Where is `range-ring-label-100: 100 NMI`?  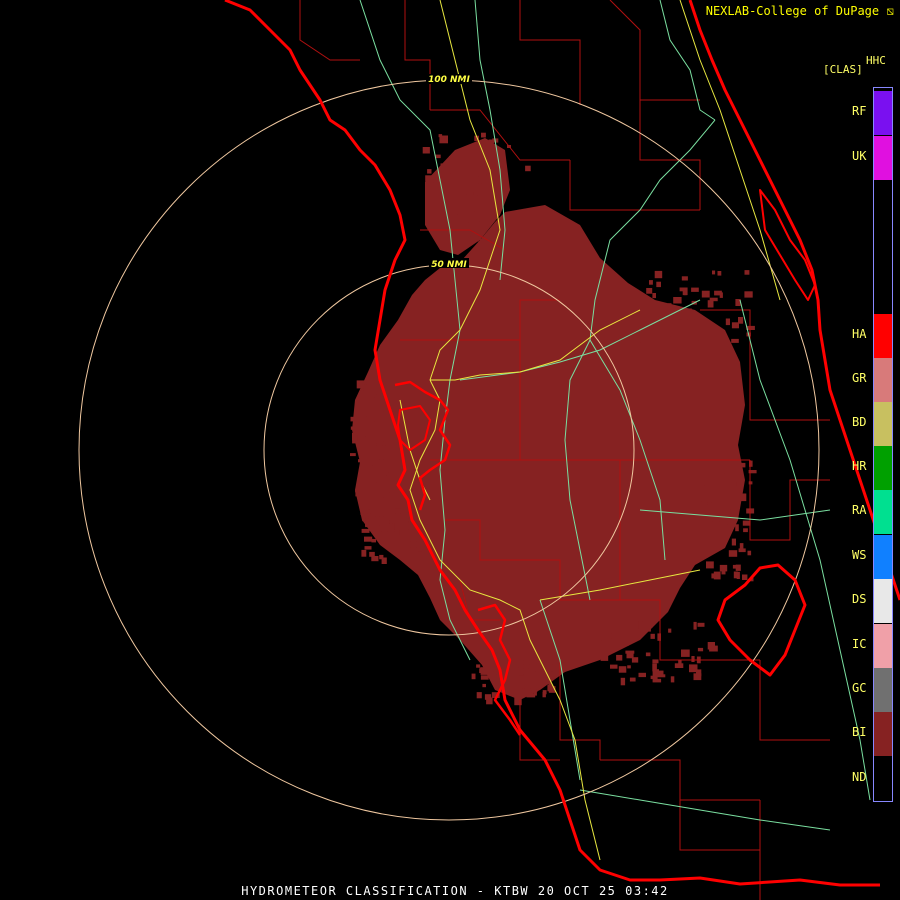 range-ring-label-100: 100 NMI is located at coordinates (449, 80).